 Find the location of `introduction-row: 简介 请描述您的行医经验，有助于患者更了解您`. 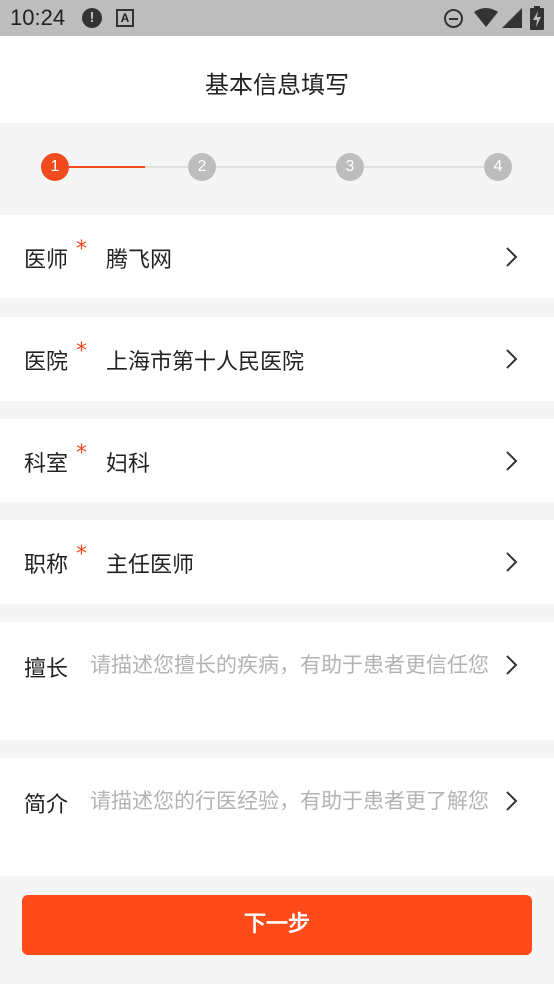

introduction-row: 简介 请描述您的行医经验，有助于患者更了解您 is located at coordinates (277, 817).